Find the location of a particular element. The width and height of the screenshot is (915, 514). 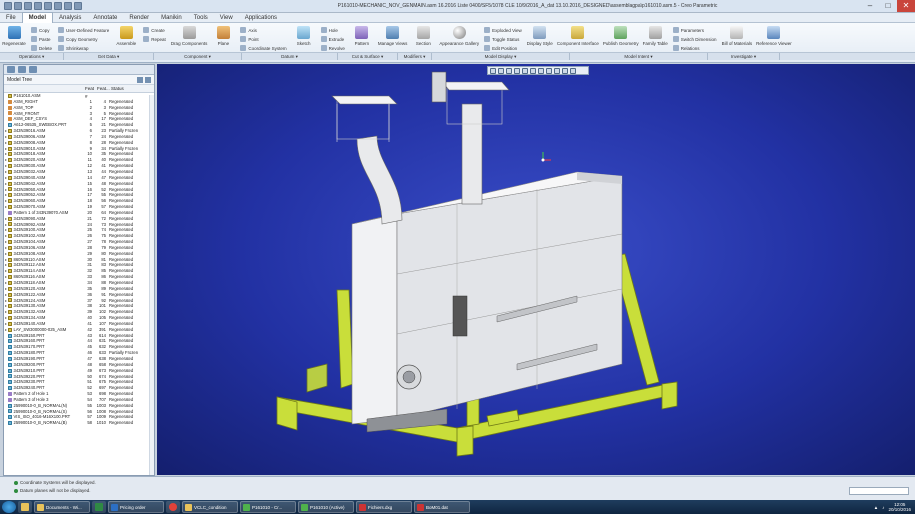

group-get-data: Get Data ▾ is located at coordinates (109, 56).